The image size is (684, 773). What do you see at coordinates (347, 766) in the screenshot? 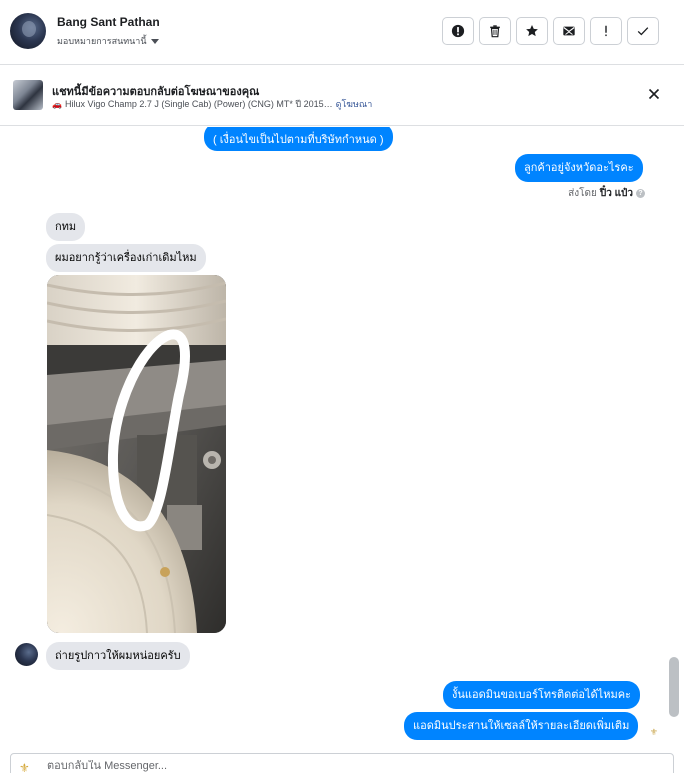
I see `reply-input` at bounding box center [347, 766].